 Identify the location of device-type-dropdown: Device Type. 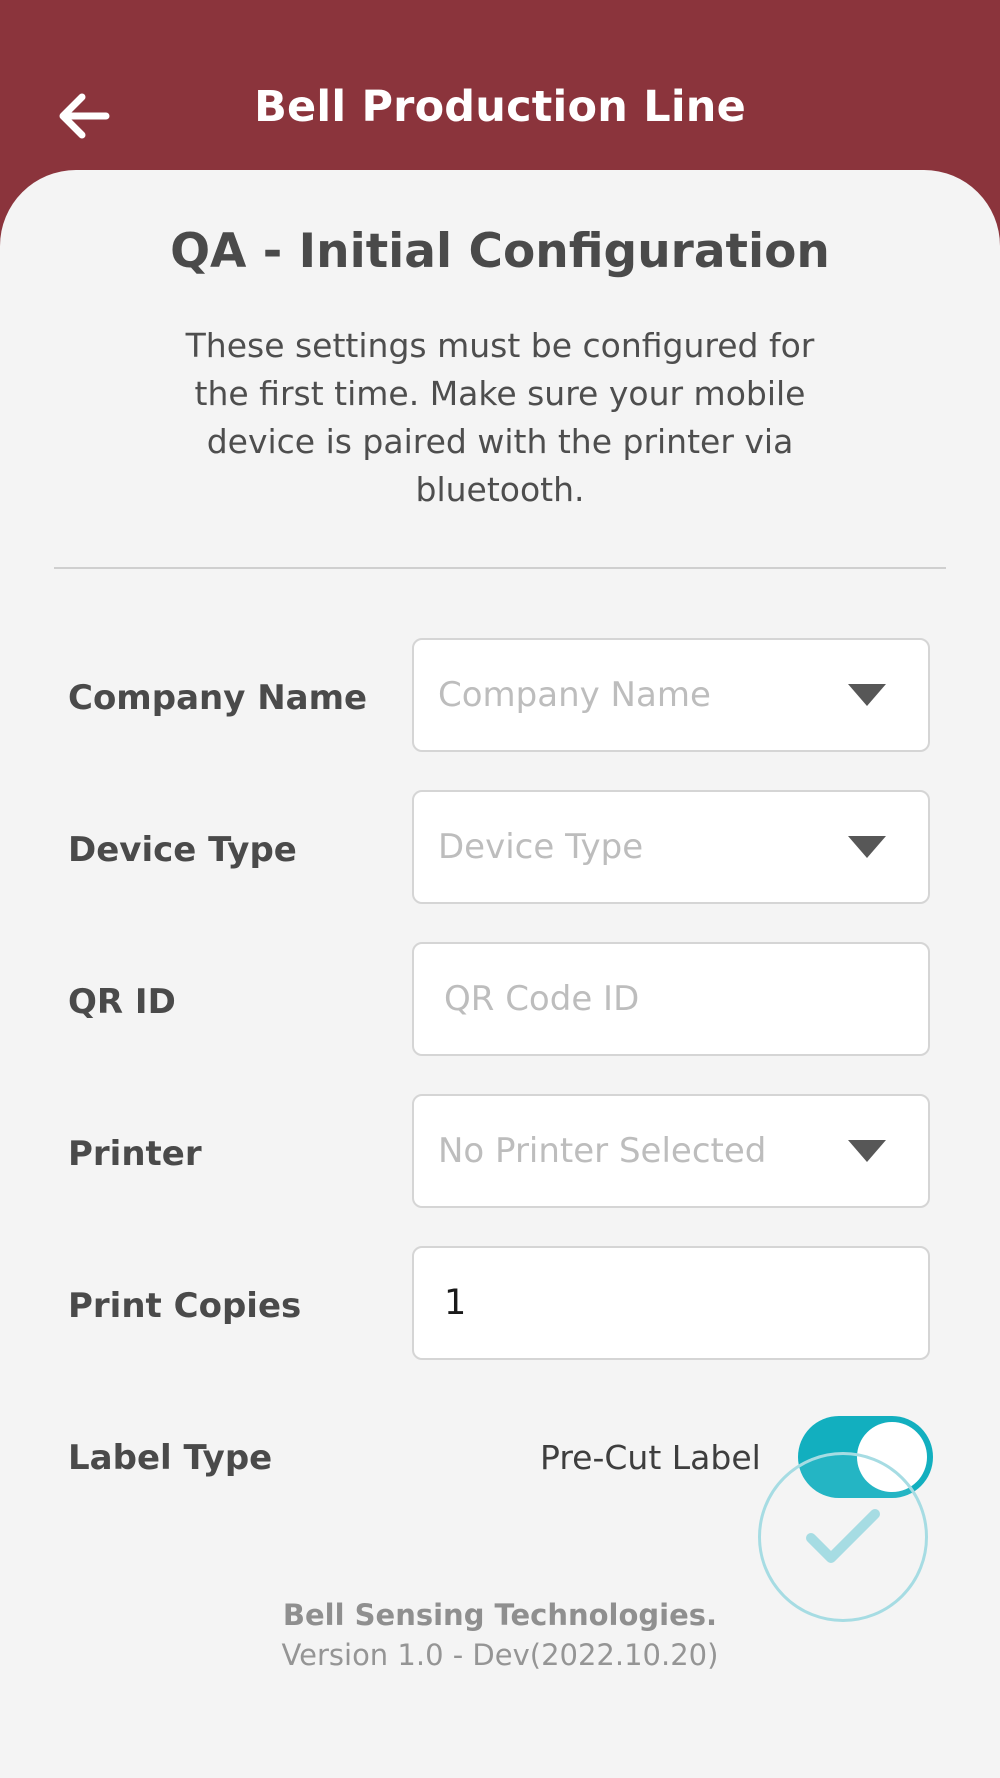
(671, 847).